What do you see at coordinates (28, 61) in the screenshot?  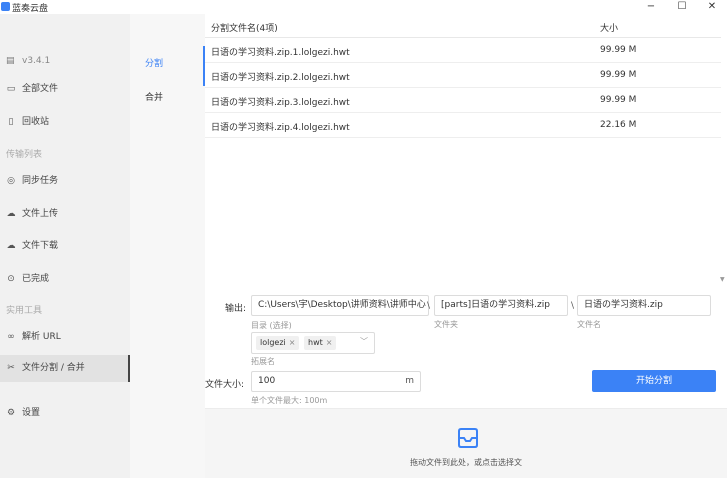 I see `version-label: ▤ v3.4.1` at bounding box center [28, 61].